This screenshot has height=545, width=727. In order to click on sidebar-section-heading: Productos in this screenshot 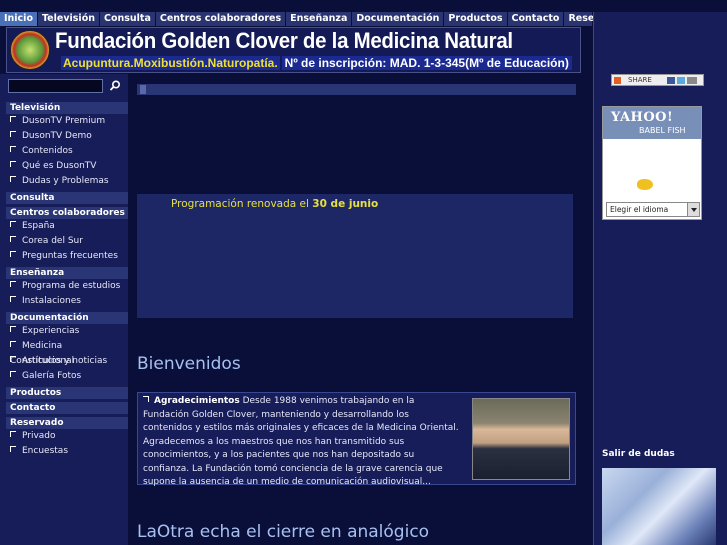, I will do `click(67, 393)`.